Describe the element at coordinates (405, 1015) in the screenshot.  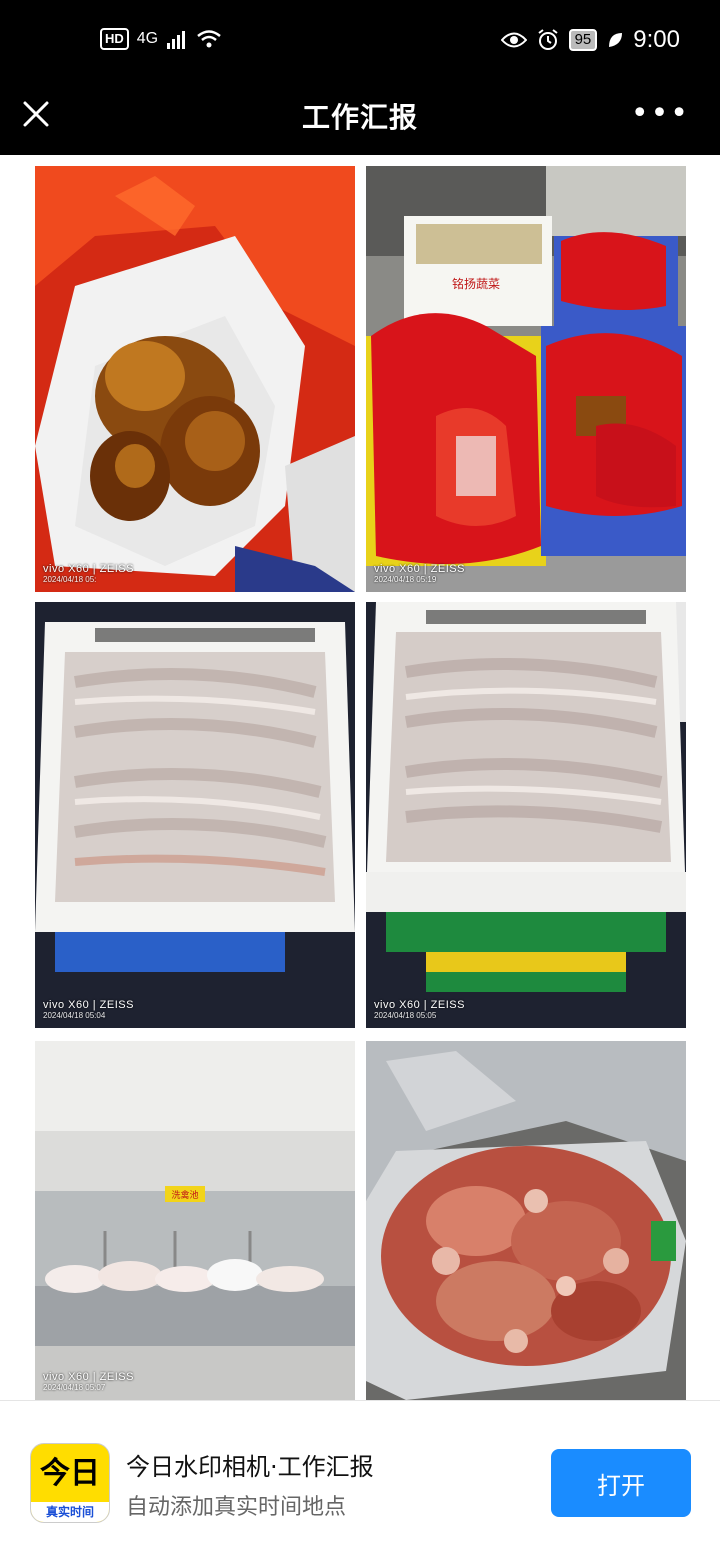
I see `watermark-timestamp: 2024/04/18 05:05` at that location.